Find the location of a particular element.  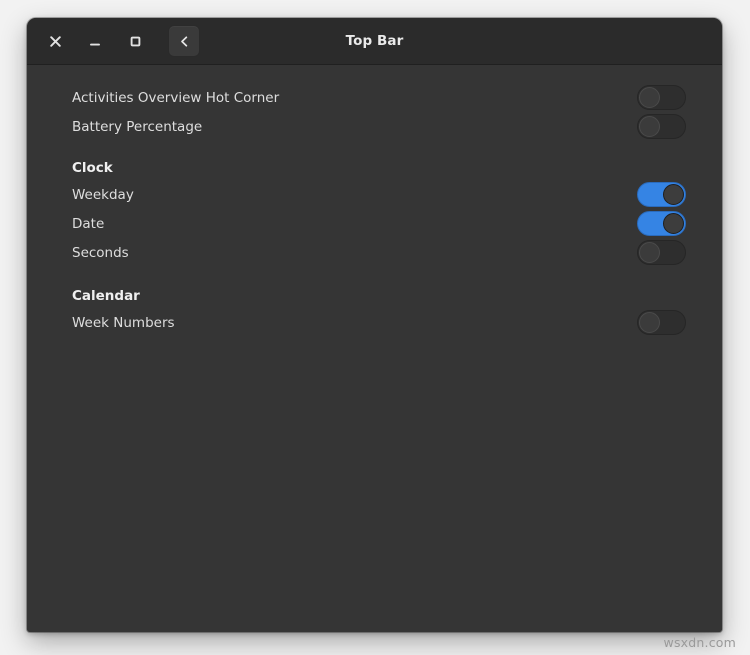

watermark: wsxdn.com is located at coordinates (699, 642).